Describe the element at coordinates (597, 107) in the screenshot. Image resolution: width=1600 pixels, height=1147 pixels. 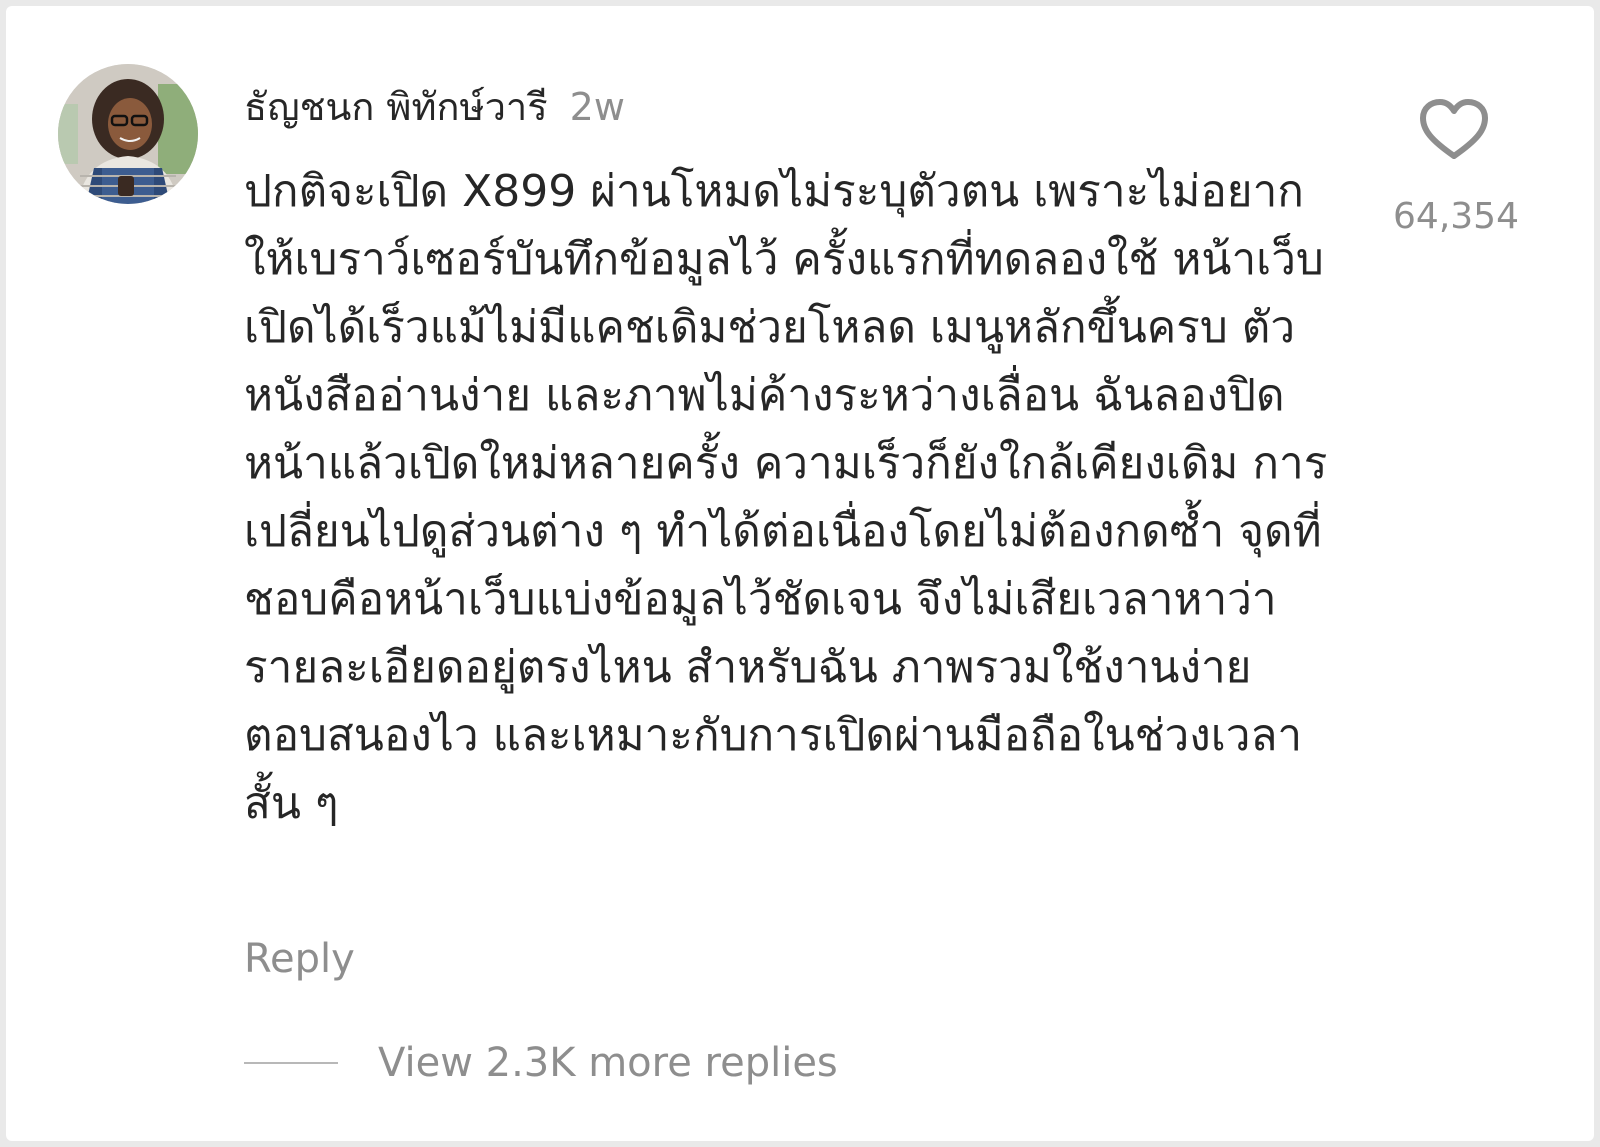
I see `timestamp: 2w` at that location.